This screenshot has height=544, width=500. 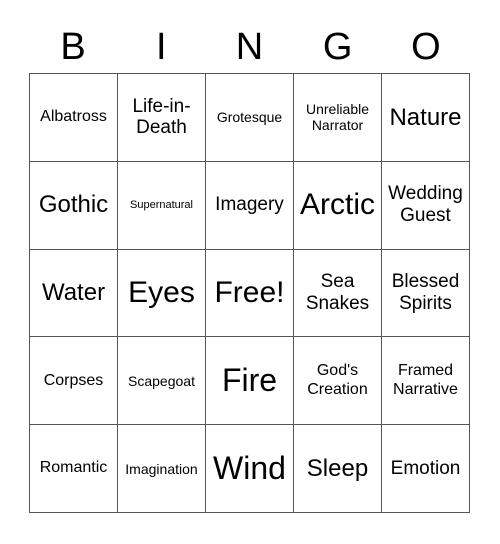 I want to click on header-letter-i: I, so click(x=161, y=47).